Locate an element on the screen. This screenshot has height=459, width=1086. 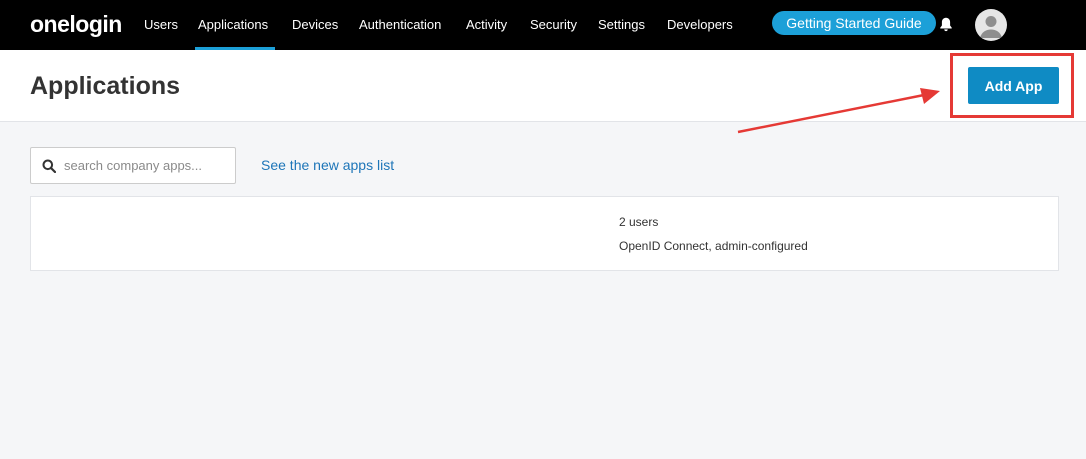
nav-item-developers: Developers is located at coordinates (700, 24).